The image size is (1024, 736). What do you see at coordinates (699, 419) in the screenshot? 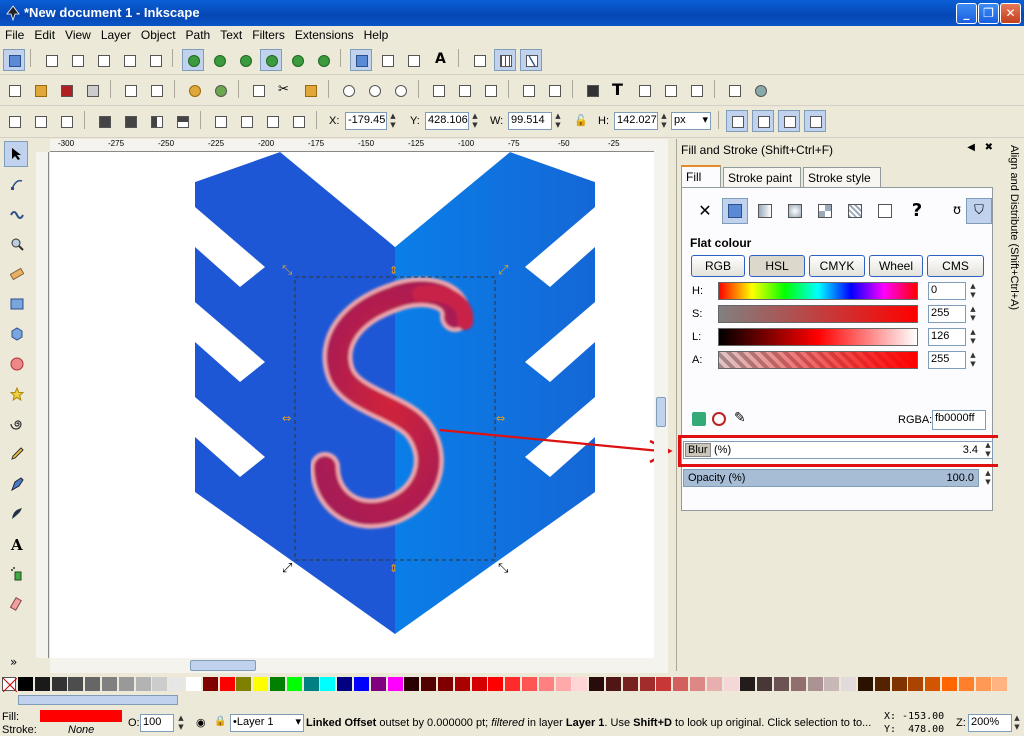
I see `color-managed-icon` at bounding box center [699, 419].